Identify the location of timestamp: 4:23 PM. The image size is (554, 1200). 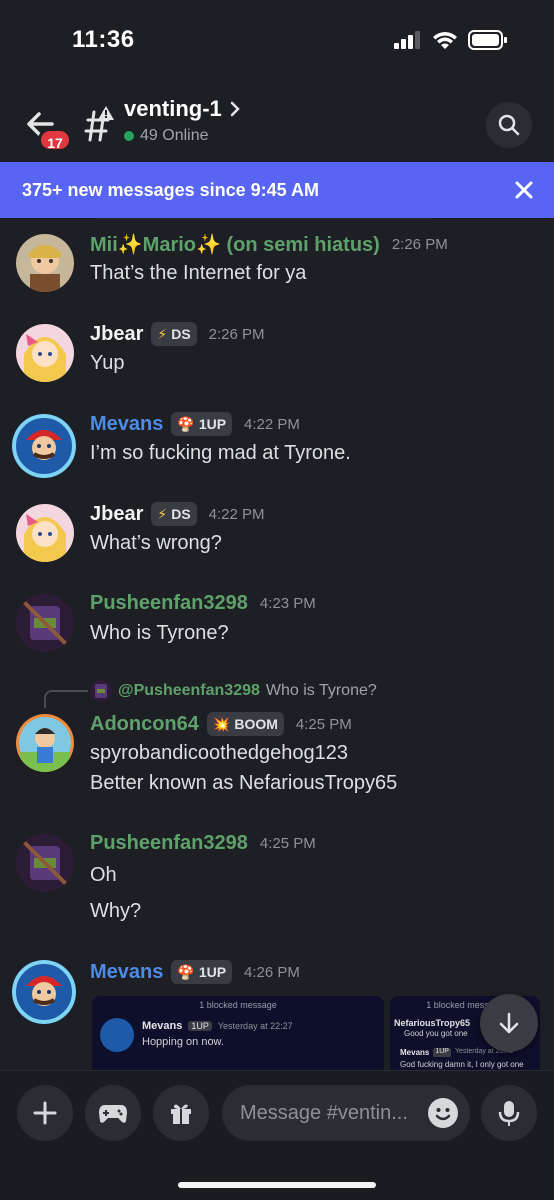
(287, 603).